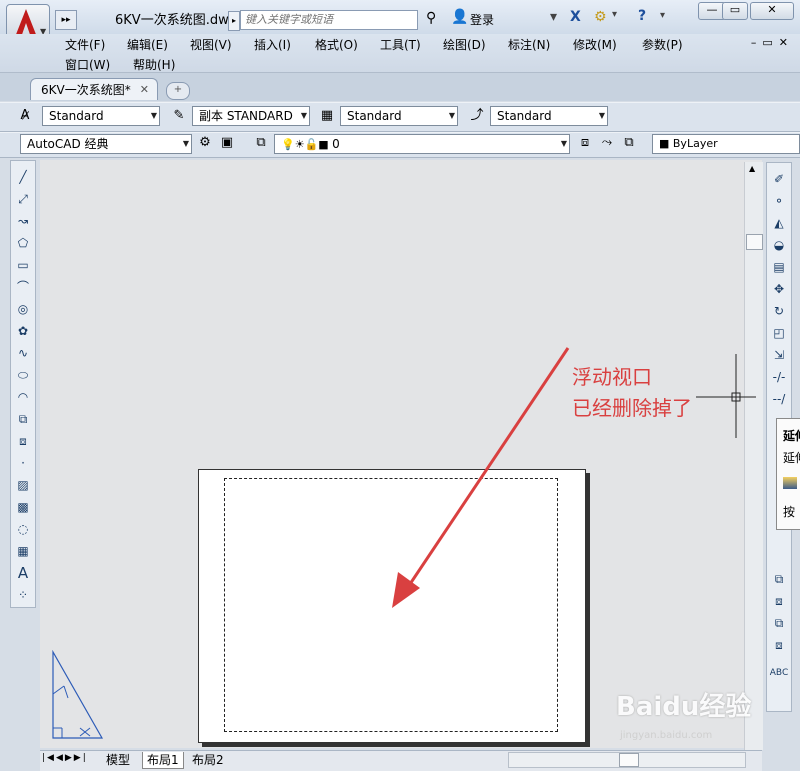  I want to click on copy-icon: ⚬, so click(779, 201).